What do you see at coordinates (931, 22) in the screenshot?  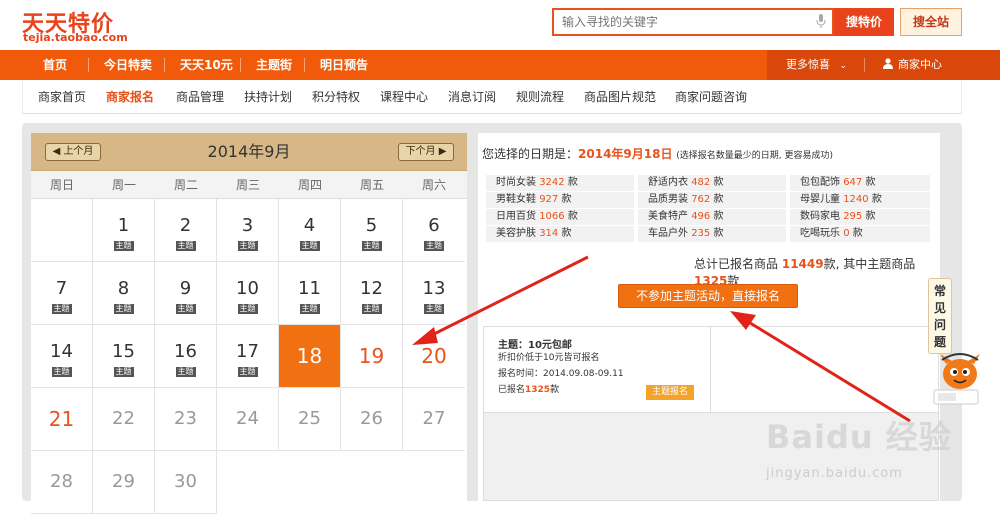 I see `search-all-button: 搜全站` at bounding box center [931, 22].